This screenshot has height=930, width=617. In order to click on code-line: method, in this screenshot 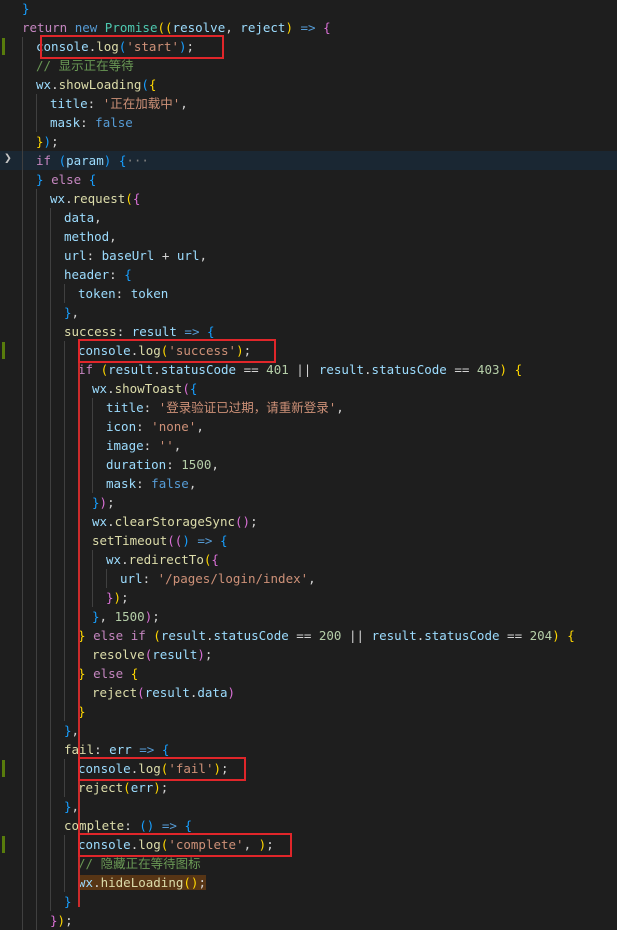, I will do `click(308, 236)`.